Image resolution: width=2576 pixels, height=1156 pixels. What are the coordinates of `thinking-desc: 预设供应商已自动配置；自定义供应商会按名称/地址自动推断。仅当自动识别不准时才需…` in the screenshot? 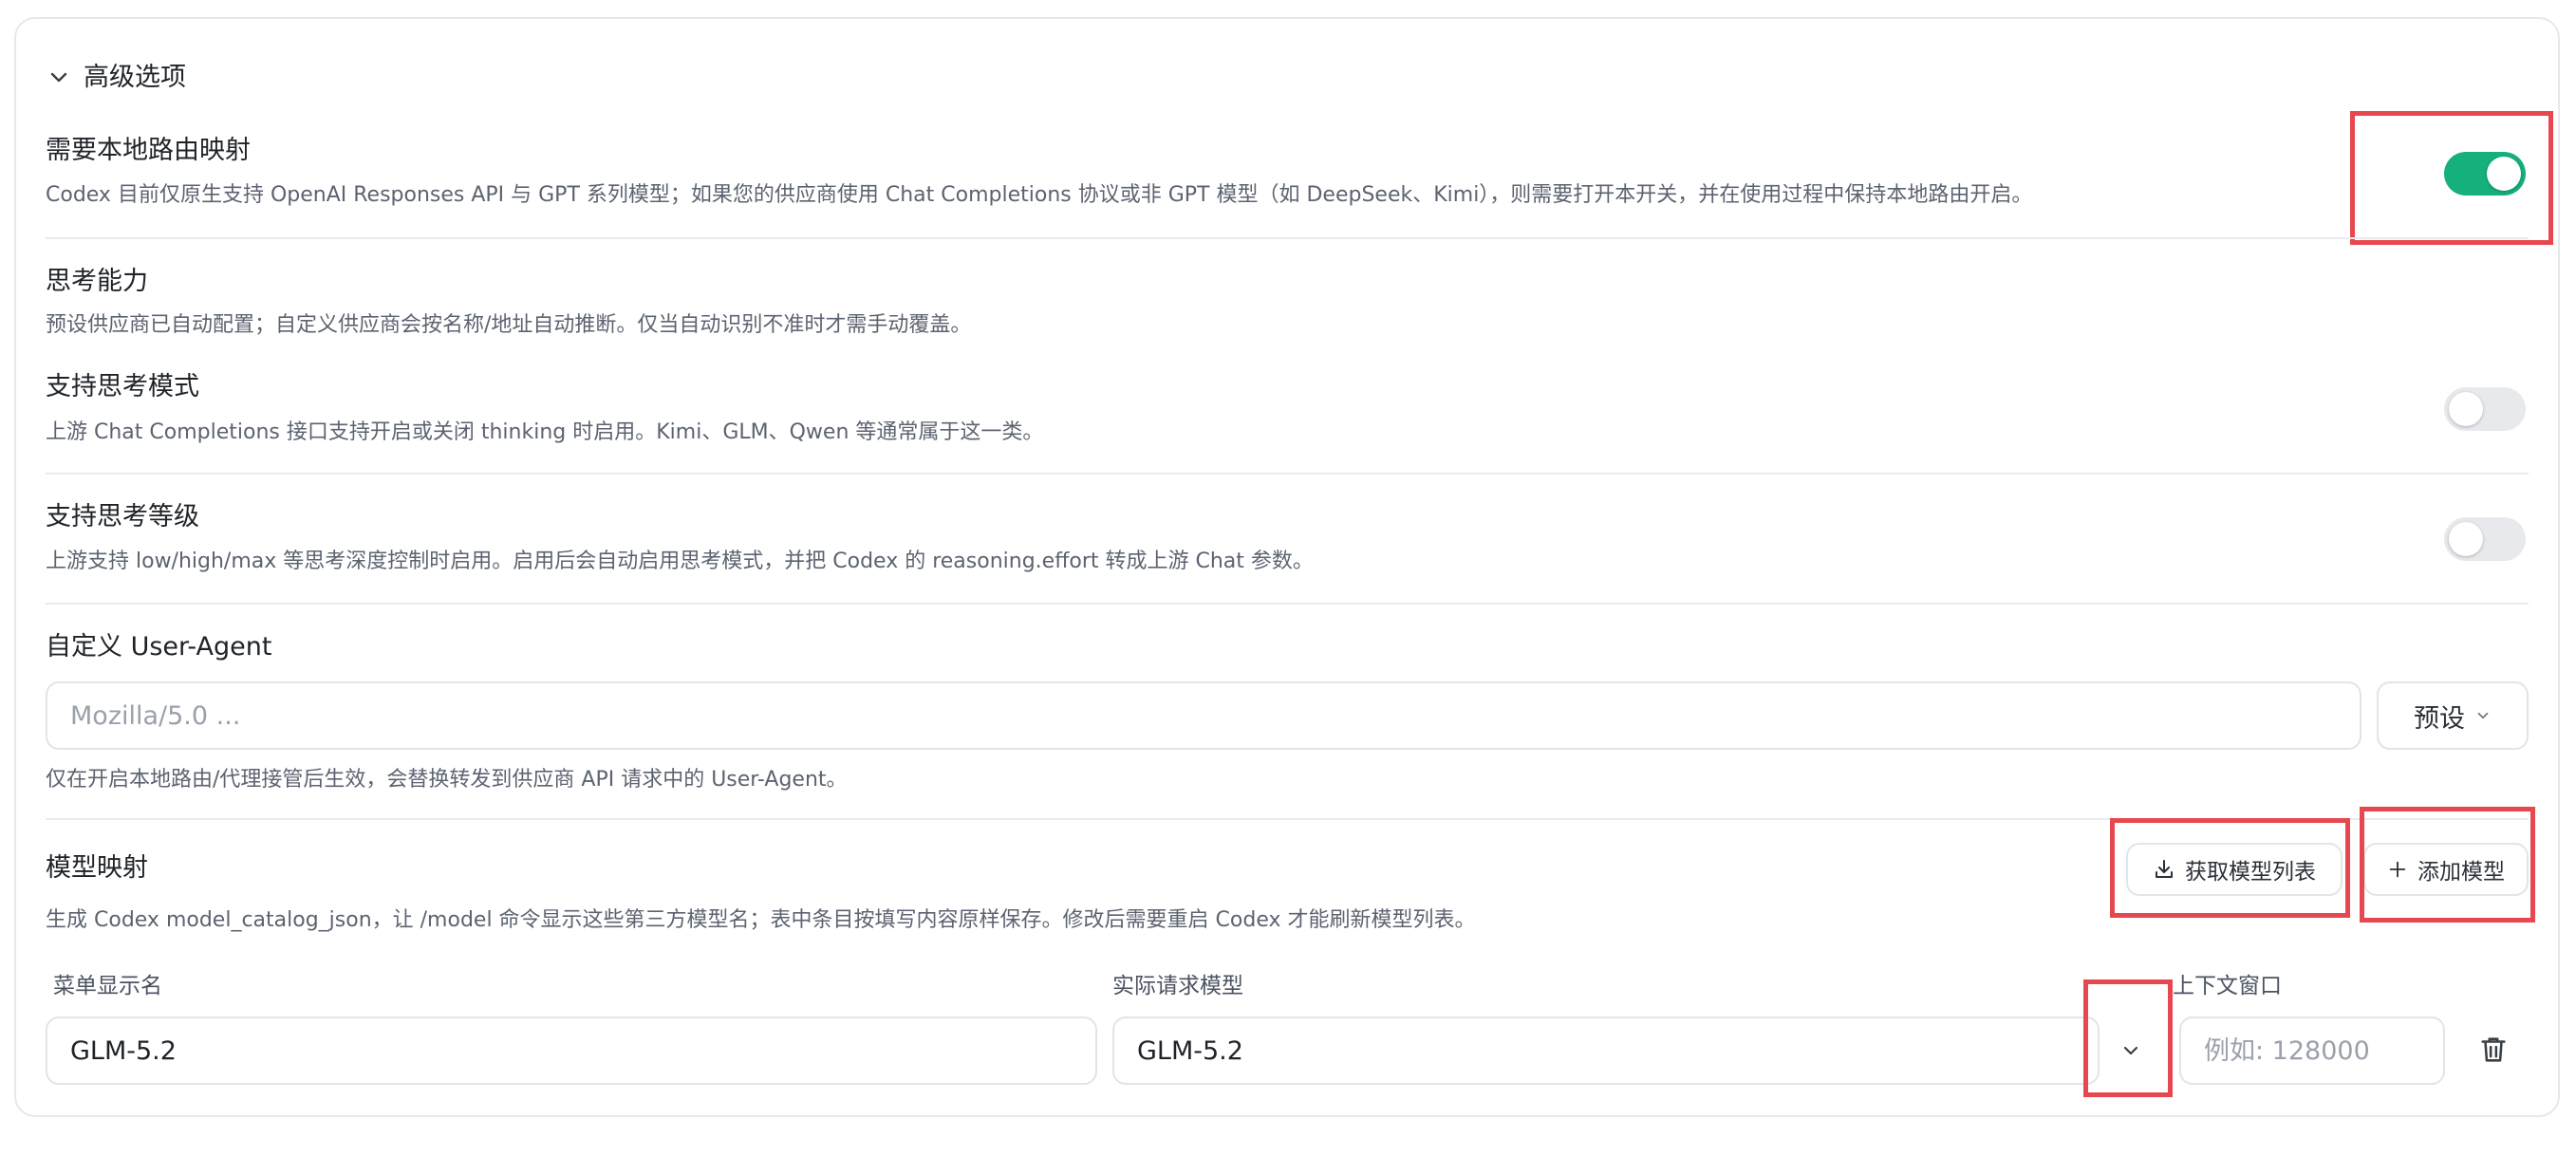 It's located at (509, 325).